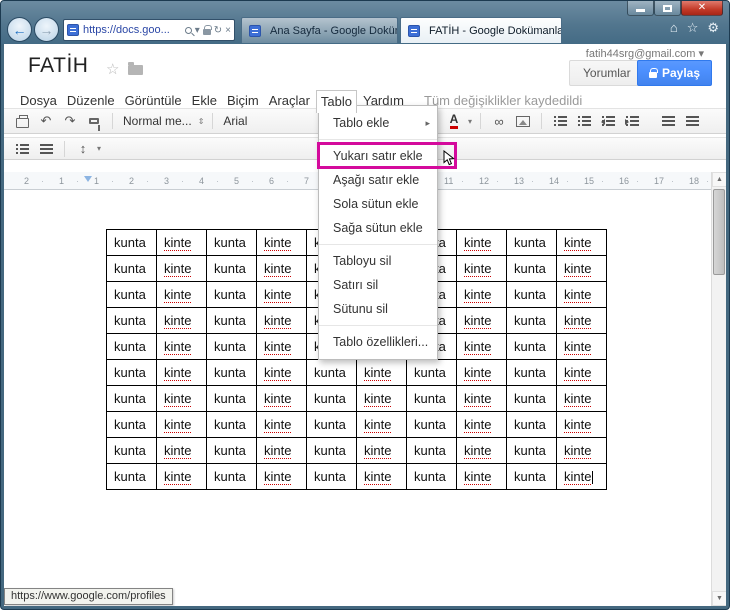 This screenshot has width=730, height=610. I want to click on align-left-button, so click(668, 121).